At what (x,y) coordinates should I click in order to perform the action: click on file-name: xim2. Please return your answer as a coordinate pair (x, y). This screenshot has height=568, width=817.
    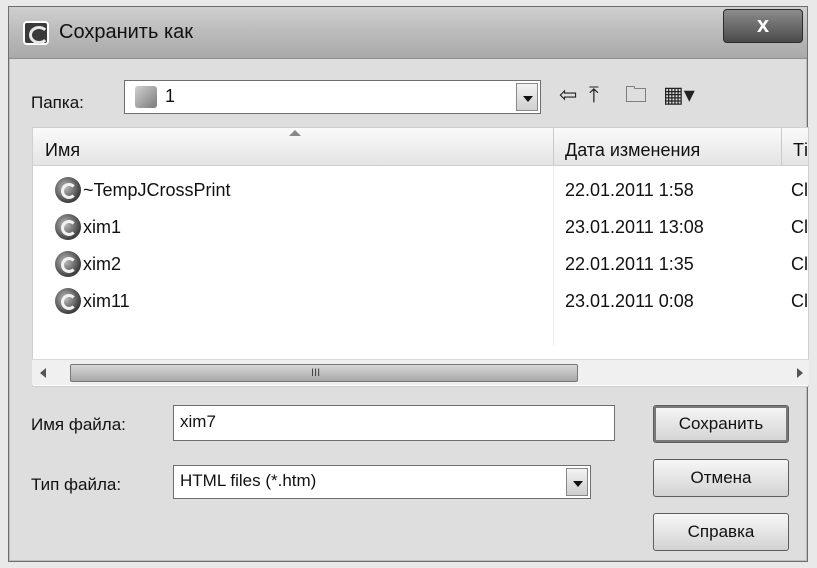
    Looking at the image, I should click on (102, 264).